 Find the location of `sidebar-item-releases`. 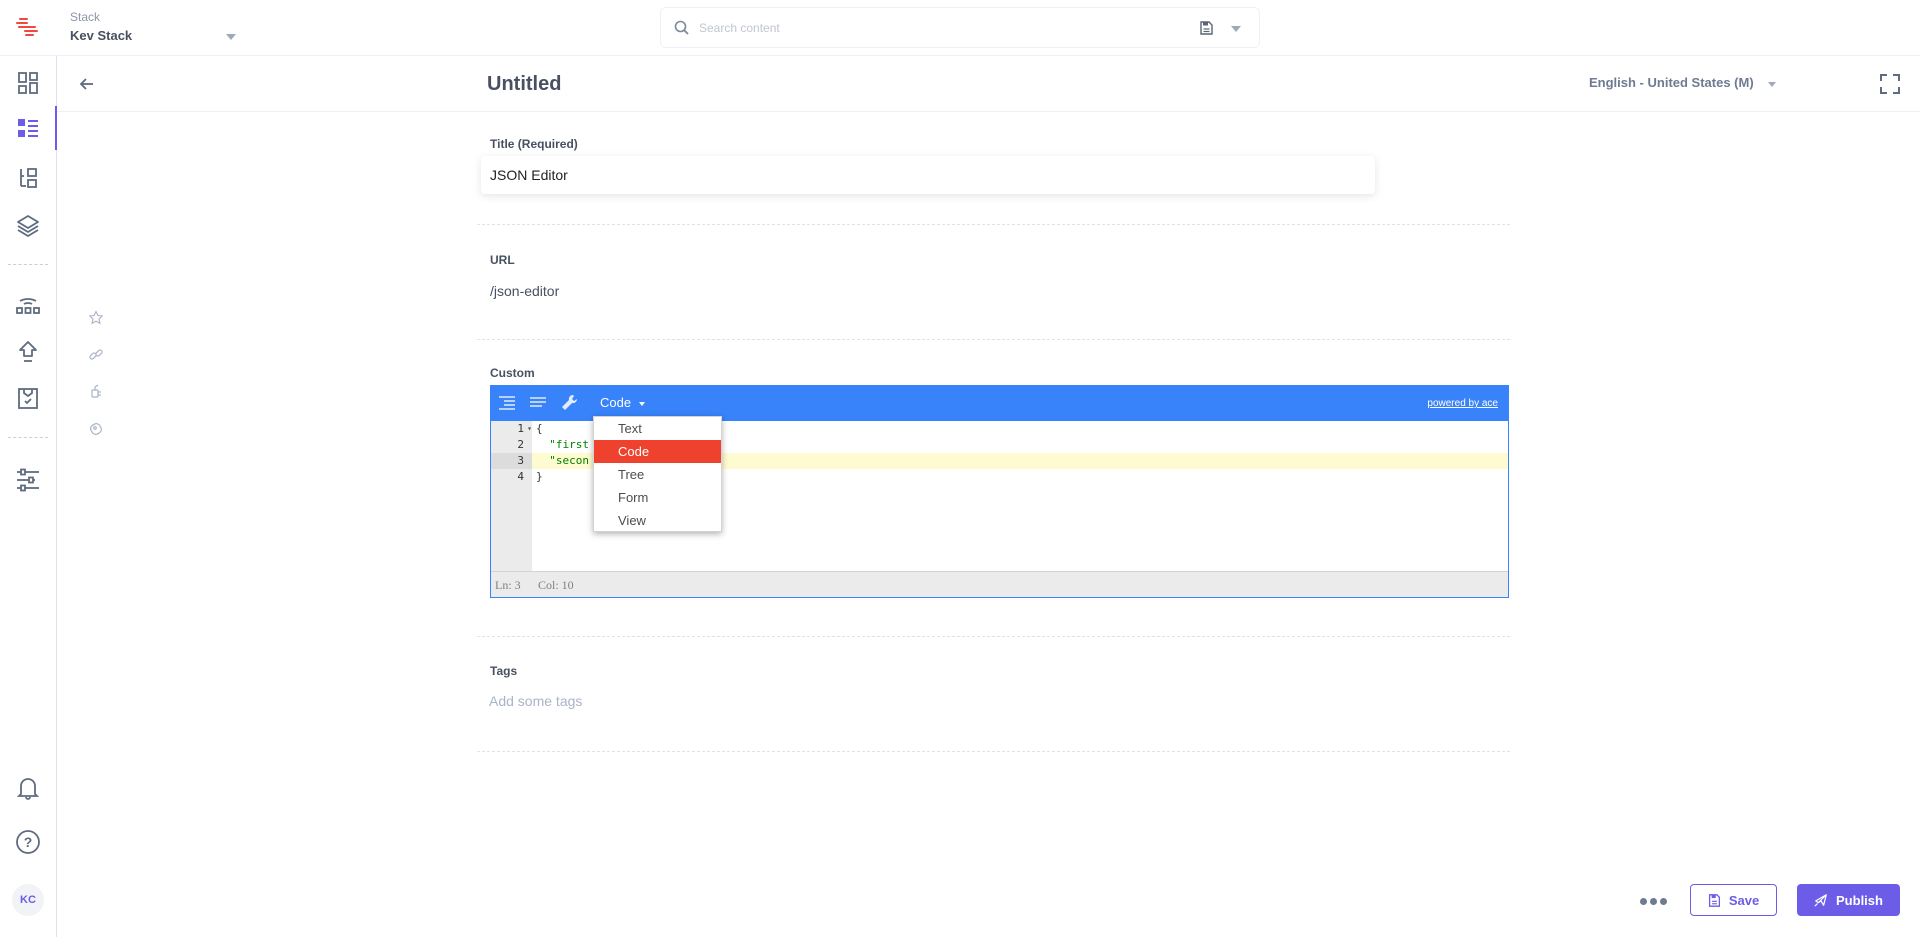

sidebar-item-releases is located at coordinates (28, 304).